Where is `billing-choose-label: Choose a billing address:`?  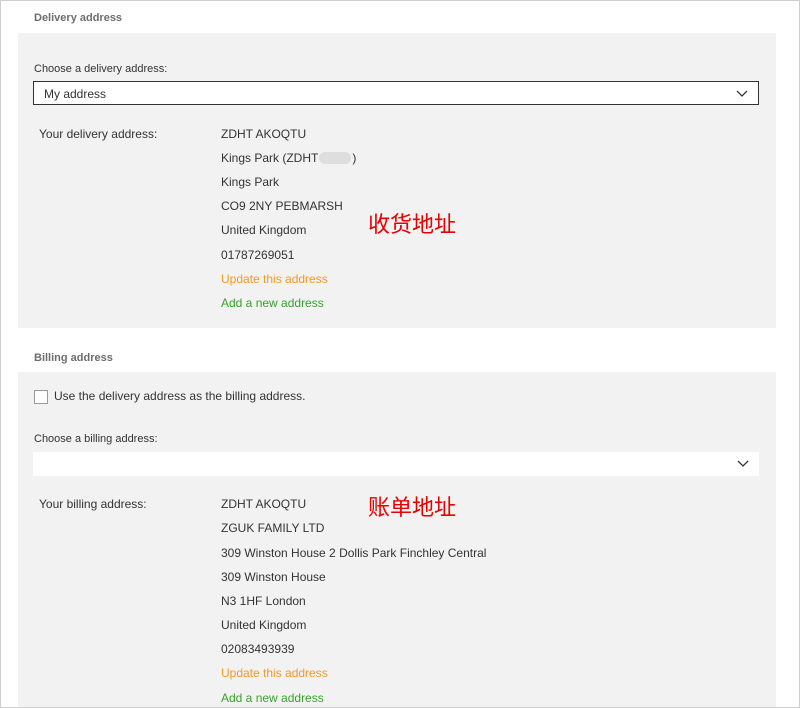
billing-choose-label: Choose a billing address: is located at coordinates (96, 439).